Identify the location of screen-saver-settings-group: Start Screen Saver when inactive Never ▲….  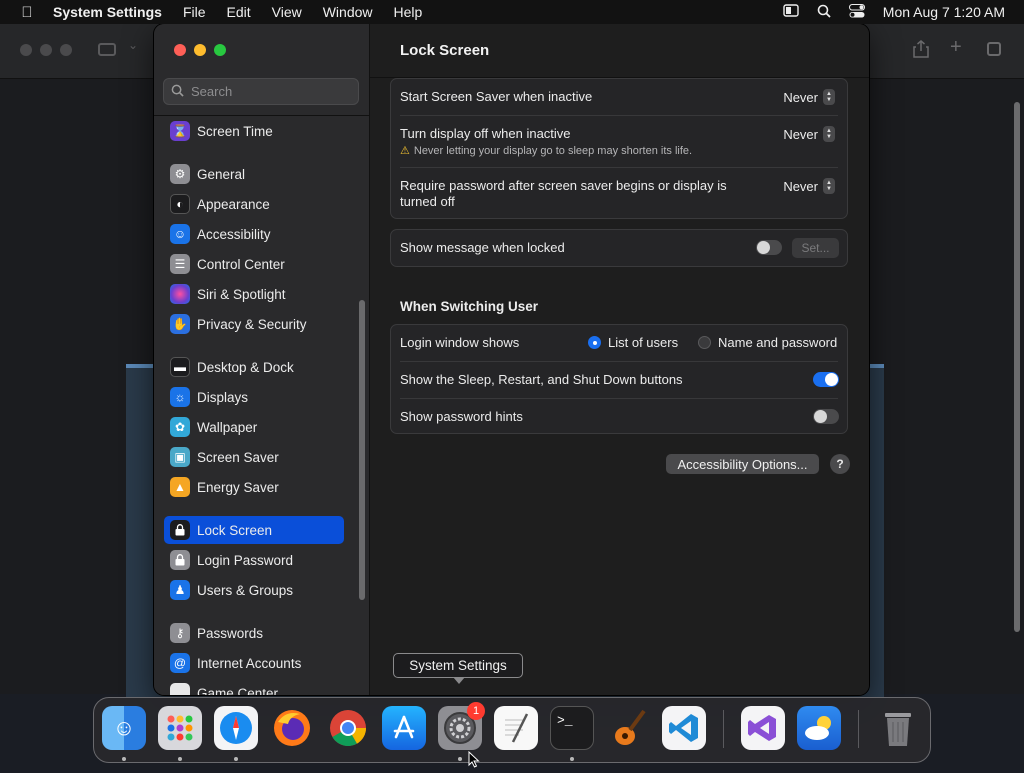
(619, 148).